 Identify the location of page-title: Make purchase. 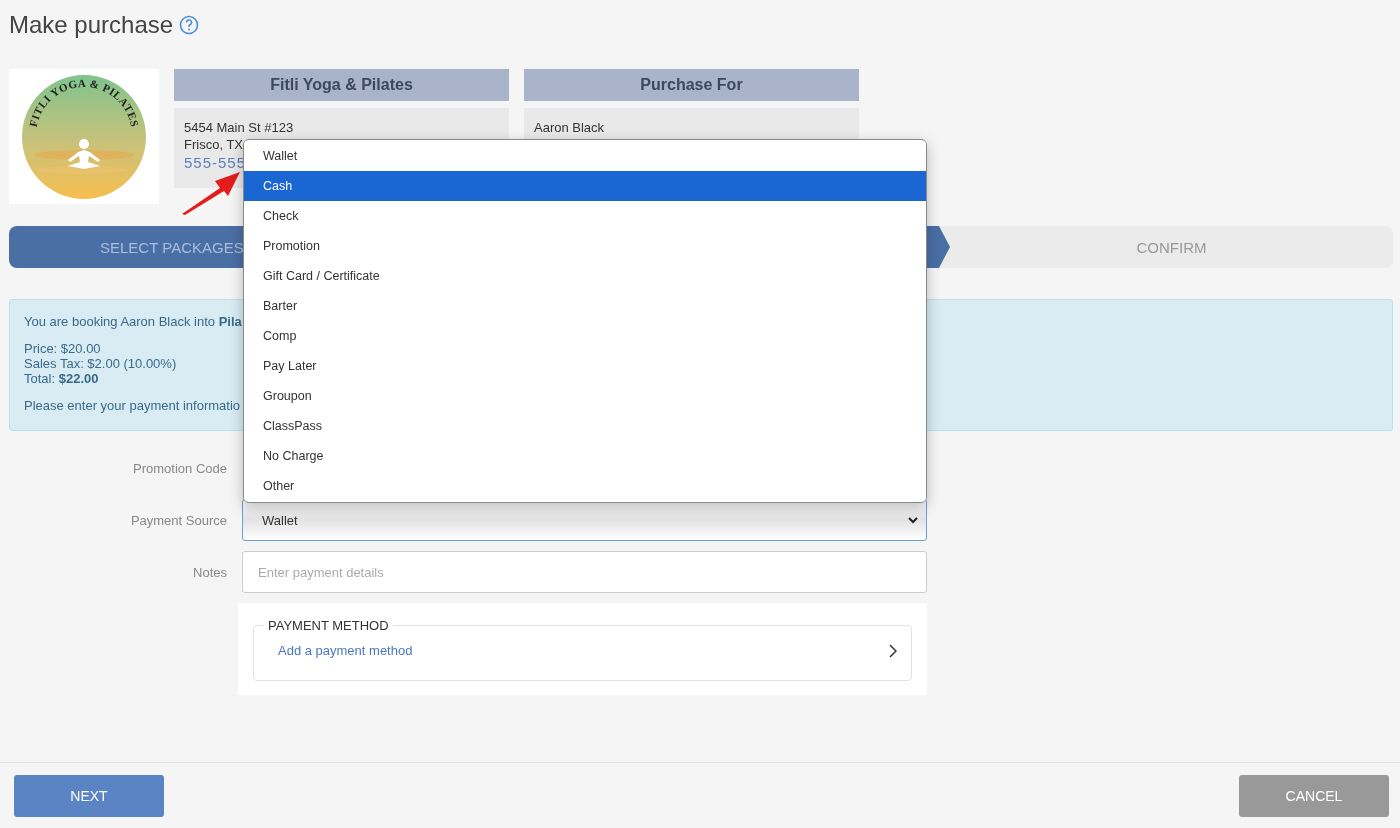
(91, 25).